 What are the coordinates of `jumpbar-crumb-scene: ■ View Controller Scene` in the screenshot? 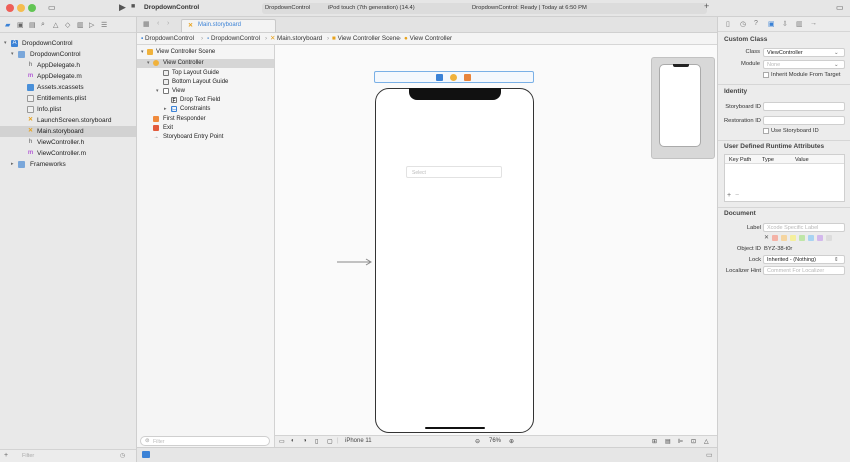 It's located at (366, 38).